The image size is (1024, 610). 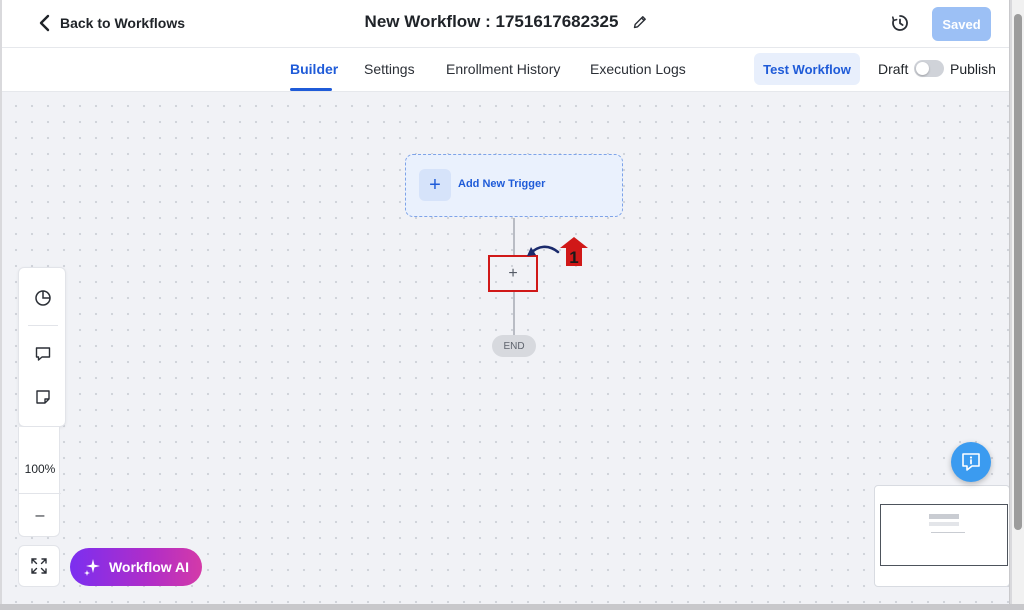 I want to click on zoom-level: 100%, so click(x=40, y=469).